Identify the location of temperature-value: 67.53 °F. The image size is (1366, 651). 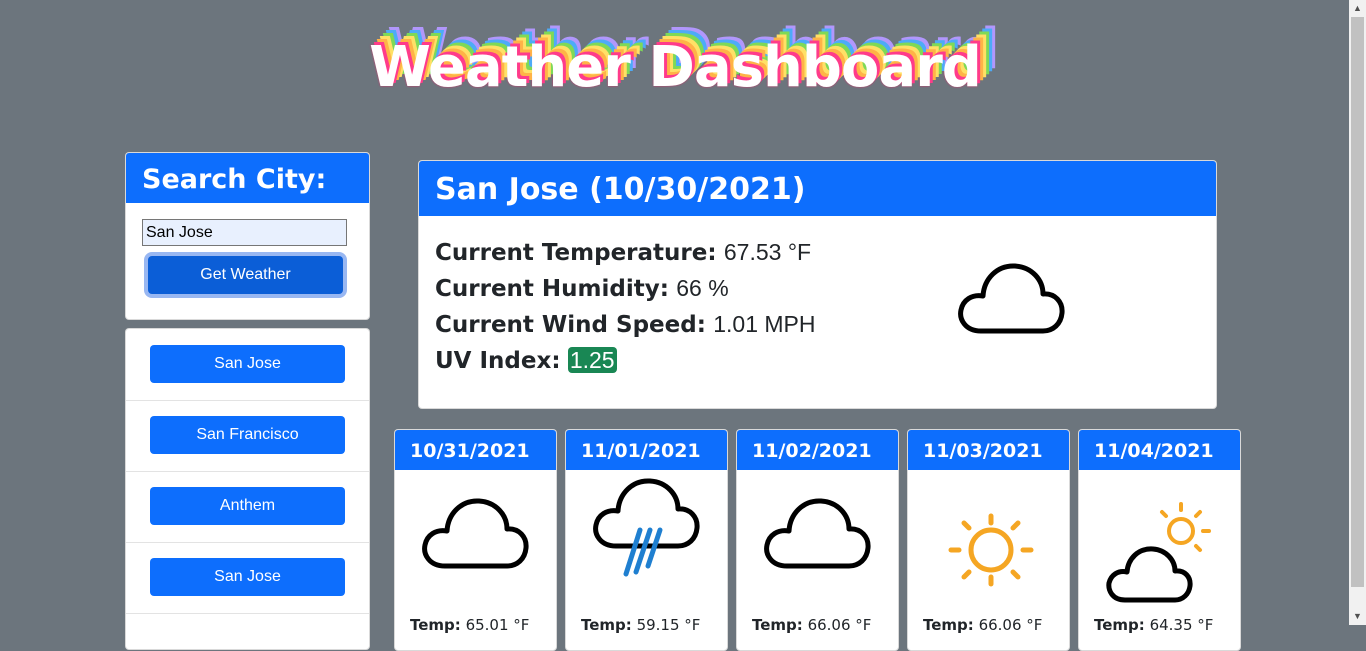
(767, 252).